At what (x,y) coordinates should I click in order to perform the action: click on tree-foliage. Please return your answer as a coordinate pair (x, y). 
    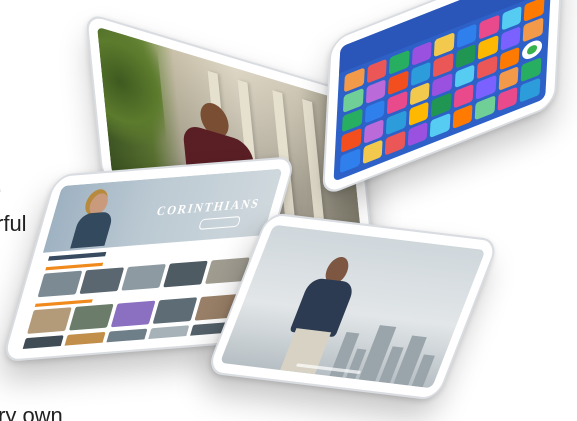
    Looking at the image, I should click on (133, 97).